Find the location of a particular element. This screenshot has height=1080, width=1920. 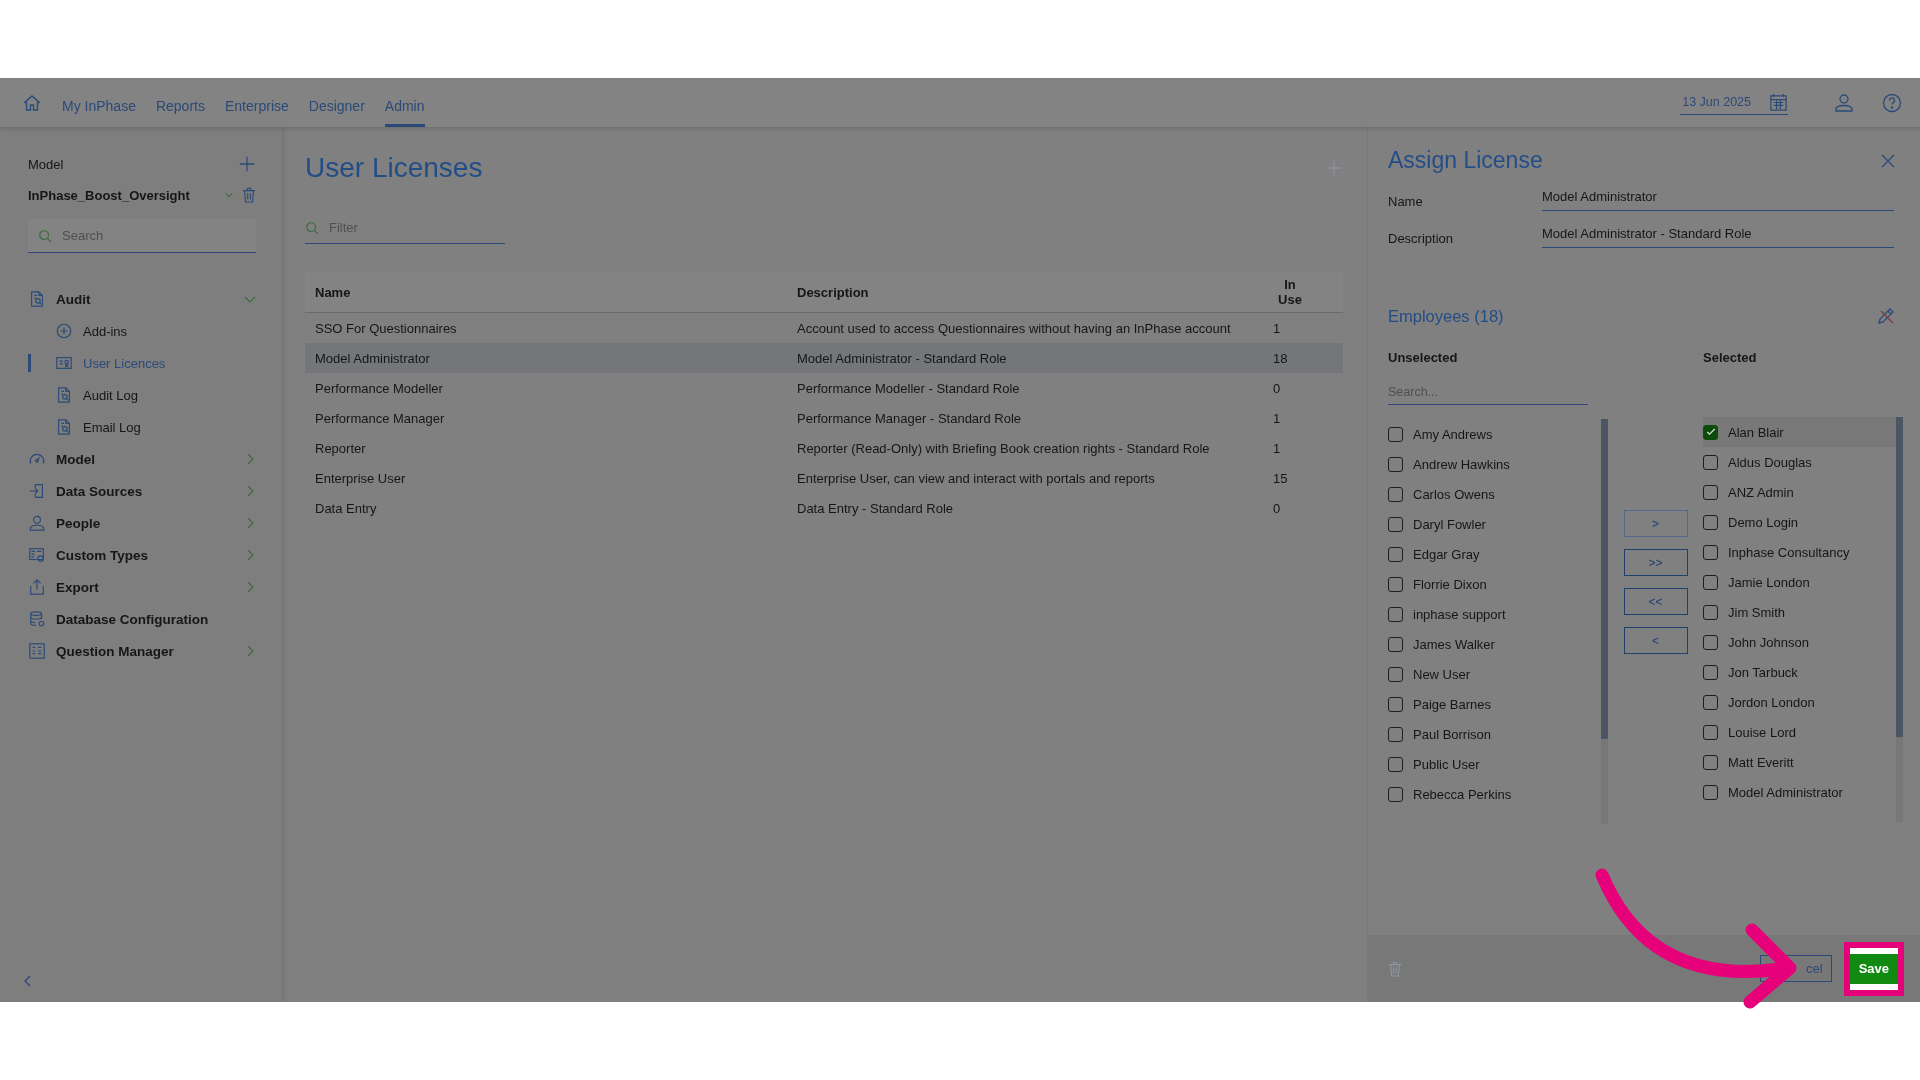

transfer-button: >> is located at coordinates (1655, 562).